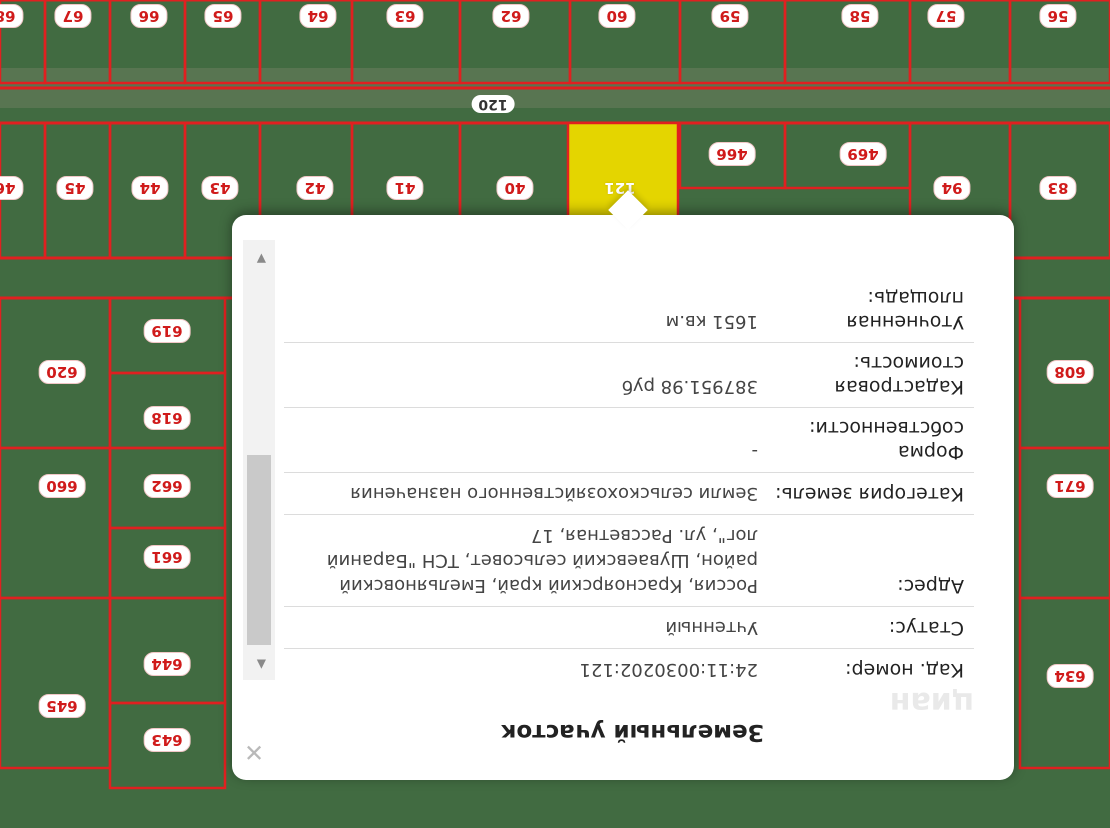 The height and width of the screenshot is (828, 1110). I want to click on parcel-number-label: 56, so click(1058, 16).